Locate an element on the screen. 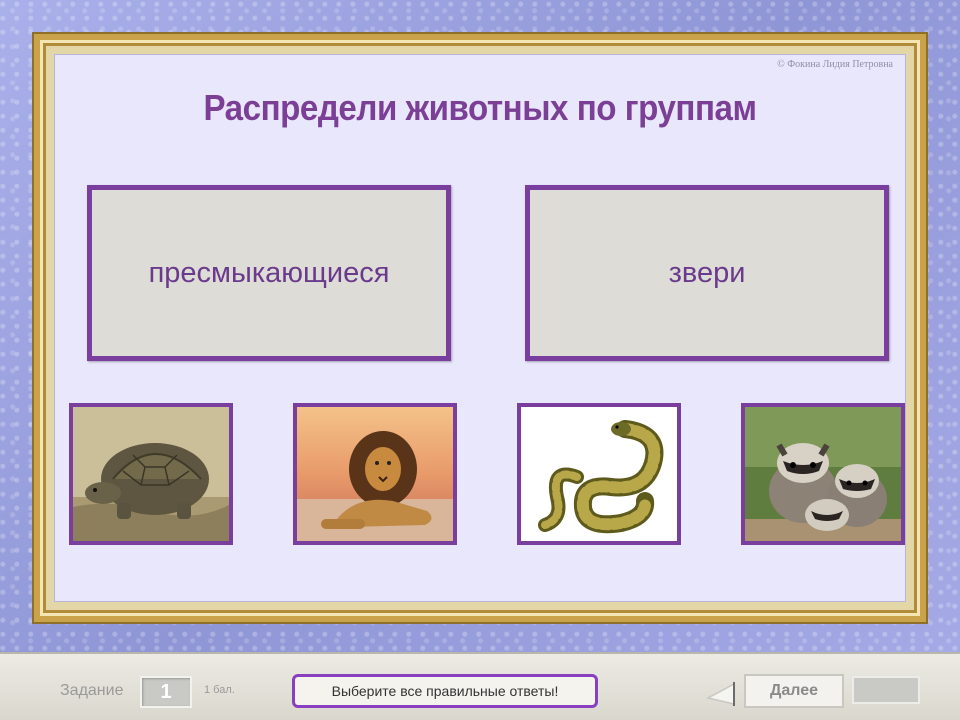 This screenshot has width=960, height=720. instruction-text: Выберите все правильные ответы! is located at coordinates (445, 691).